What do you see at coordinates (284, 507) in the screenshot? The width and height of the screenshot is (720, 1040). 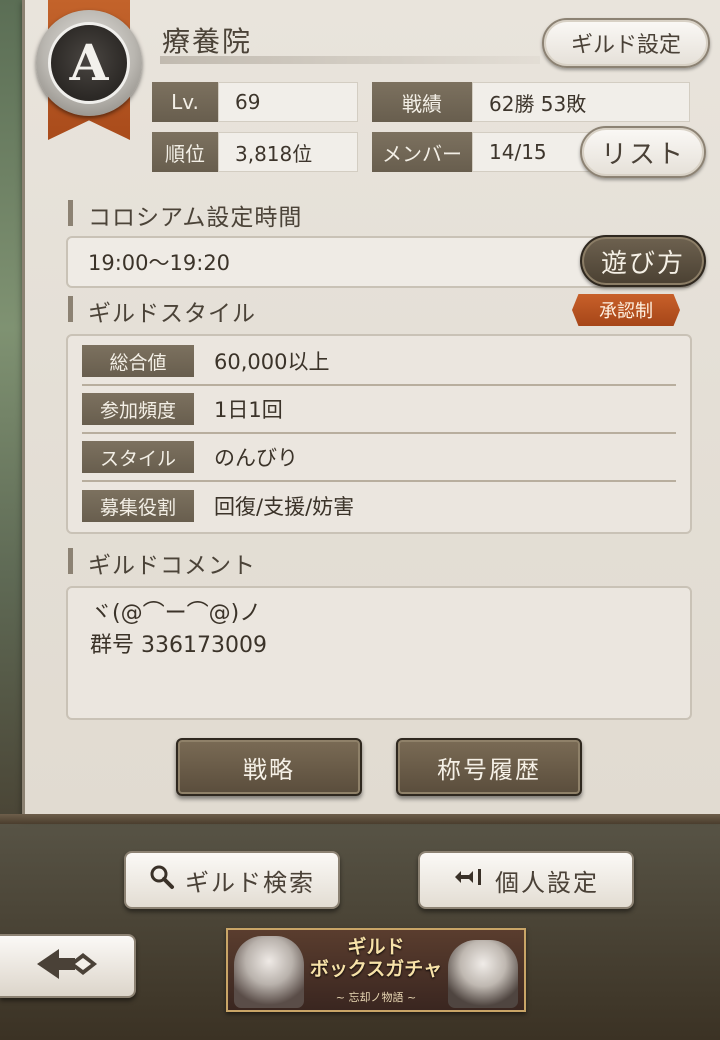 I see `style-value: 回復/支援/妨害` at bounding box center [284, 507].